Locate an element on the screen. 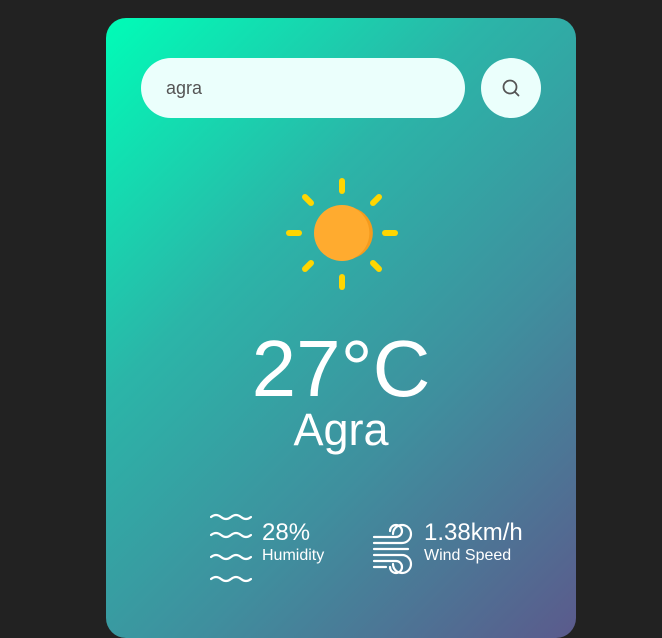  search-icon is located at coordinates (511, 88).